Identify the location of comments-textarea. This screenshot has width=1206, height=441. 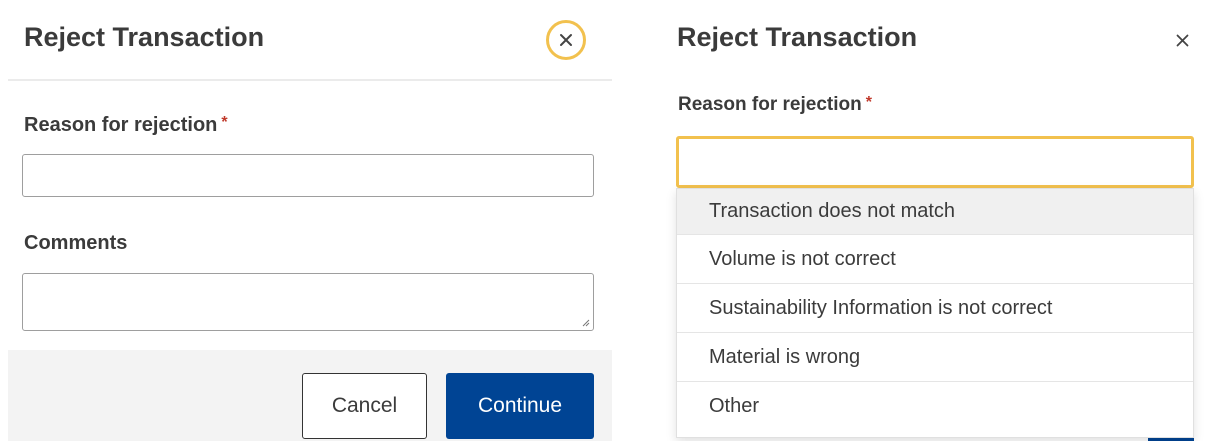
(308, 302).